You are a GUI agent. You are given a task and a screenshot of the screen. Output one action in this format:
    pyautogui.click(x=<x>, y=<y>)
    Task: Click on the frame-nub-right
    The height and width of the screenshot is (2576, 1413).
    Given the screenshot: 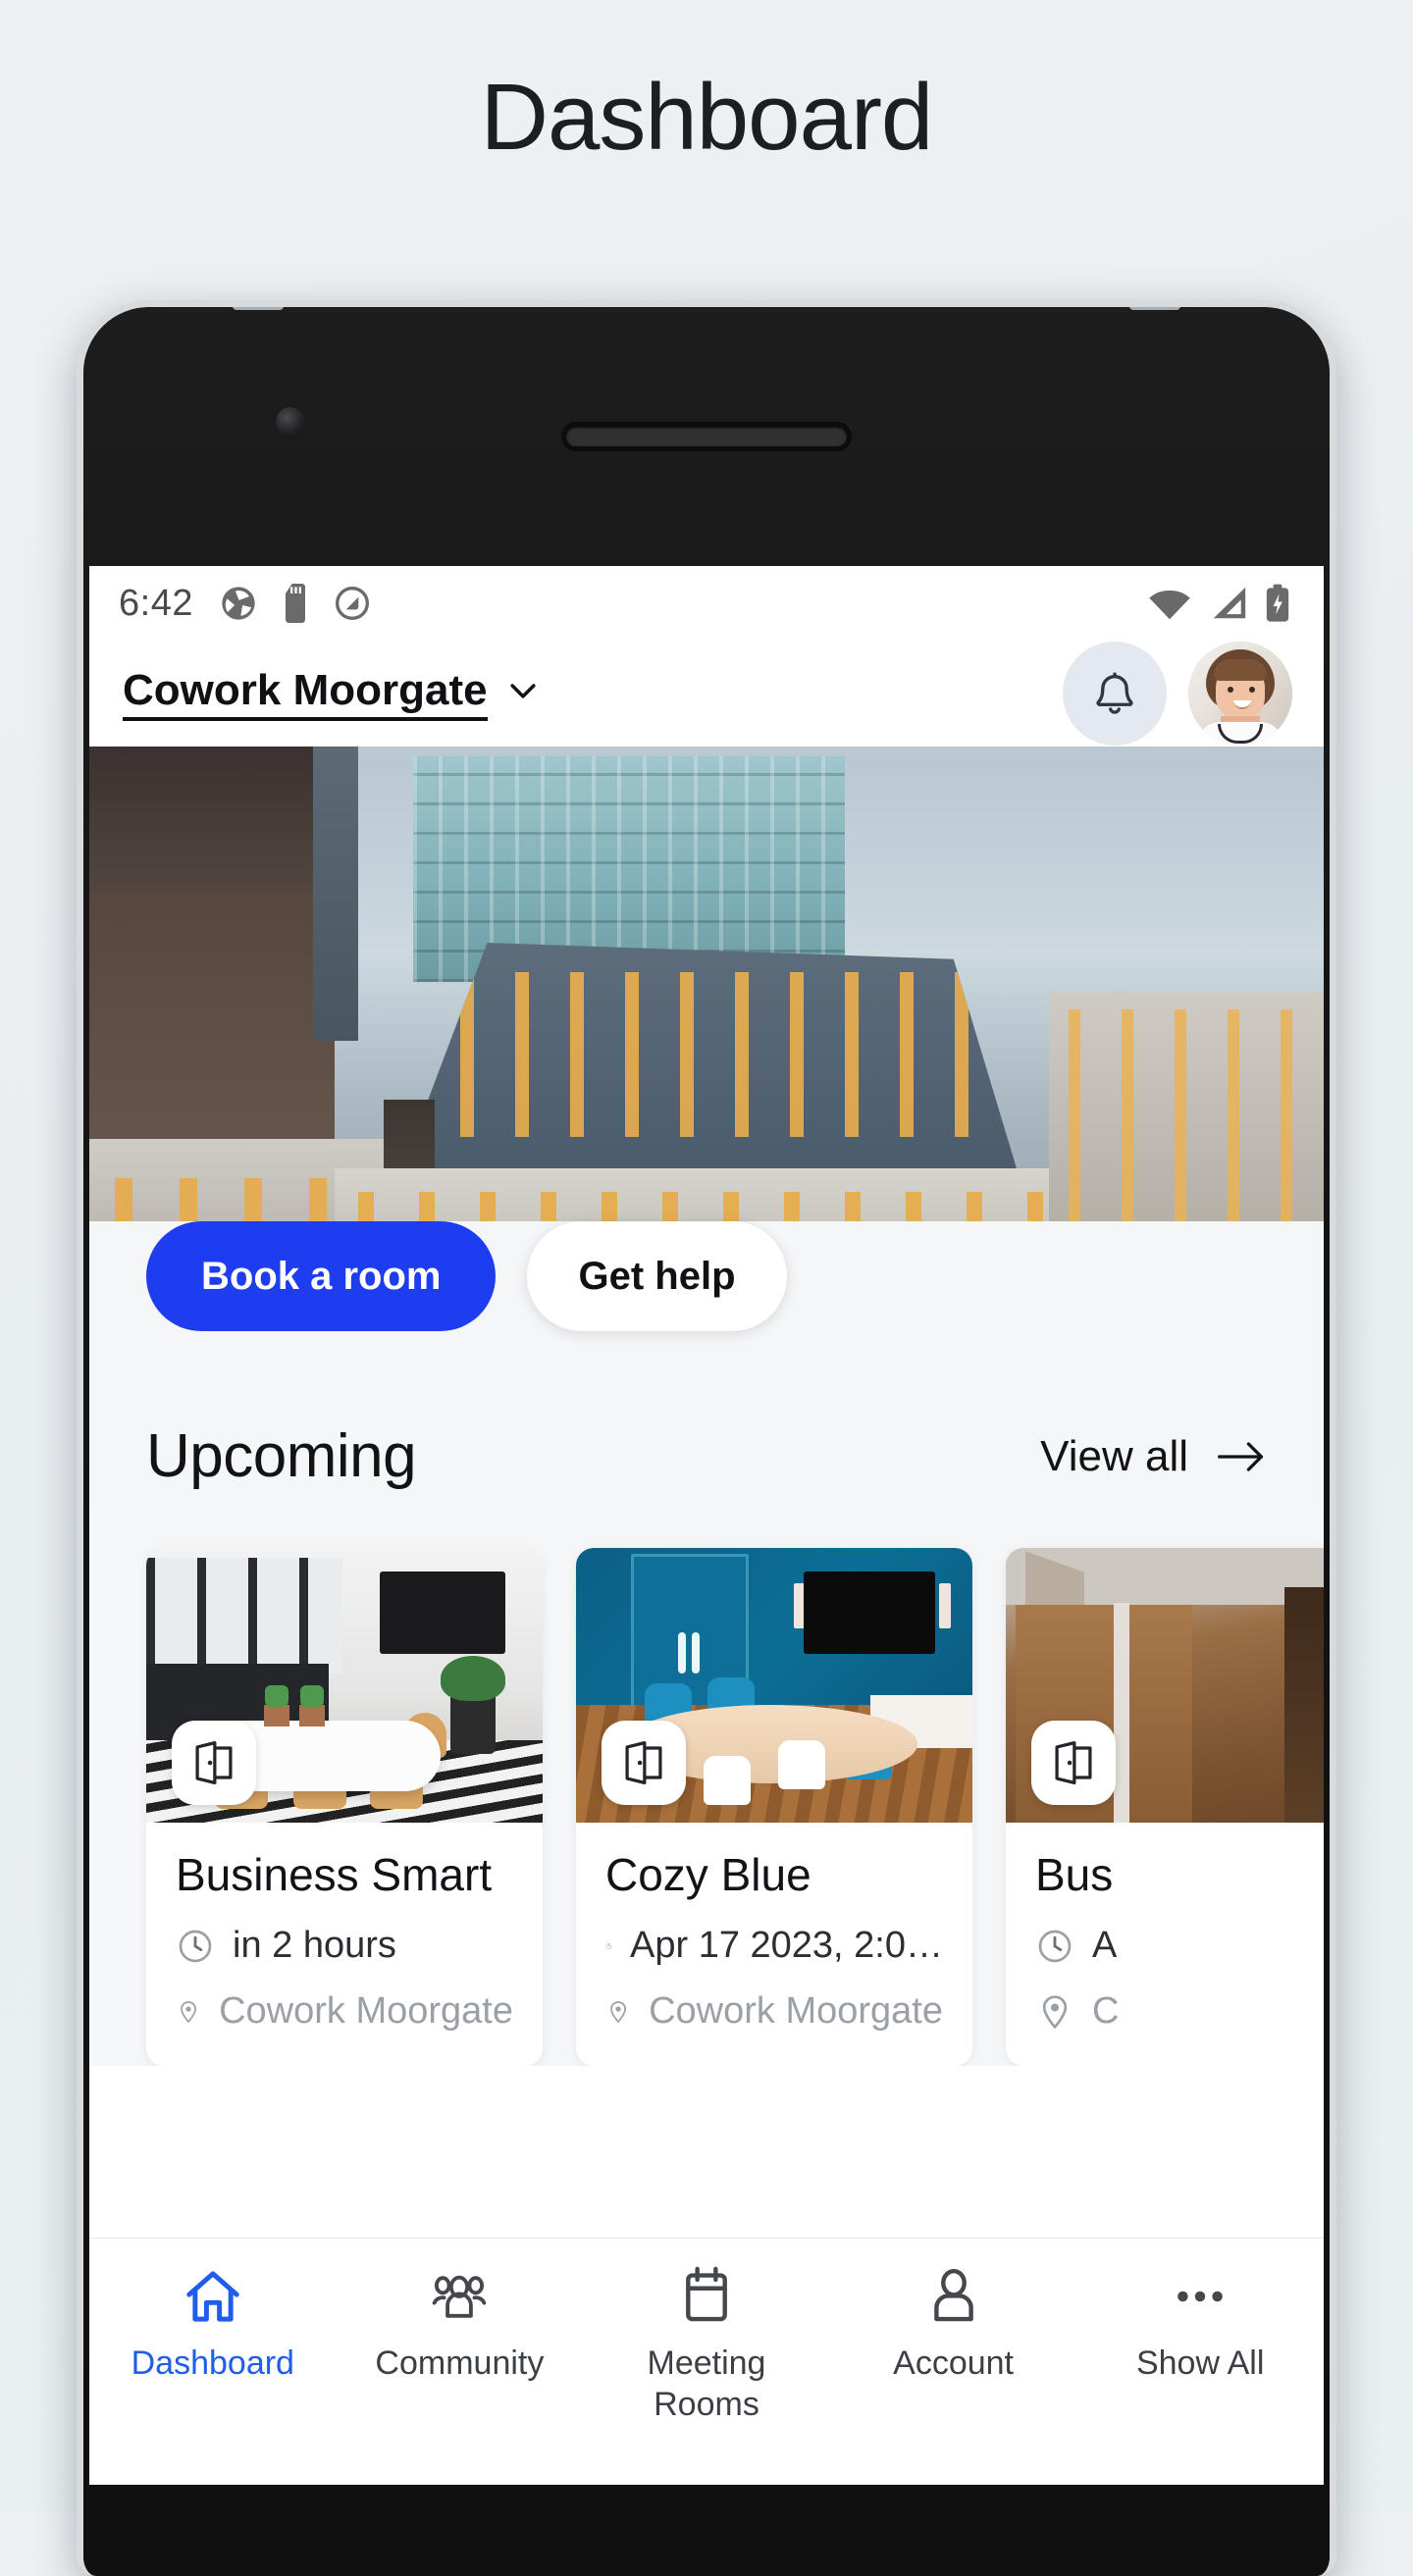 What is the action you would take?
    pyautogui.click(x=1154, y=308)
    